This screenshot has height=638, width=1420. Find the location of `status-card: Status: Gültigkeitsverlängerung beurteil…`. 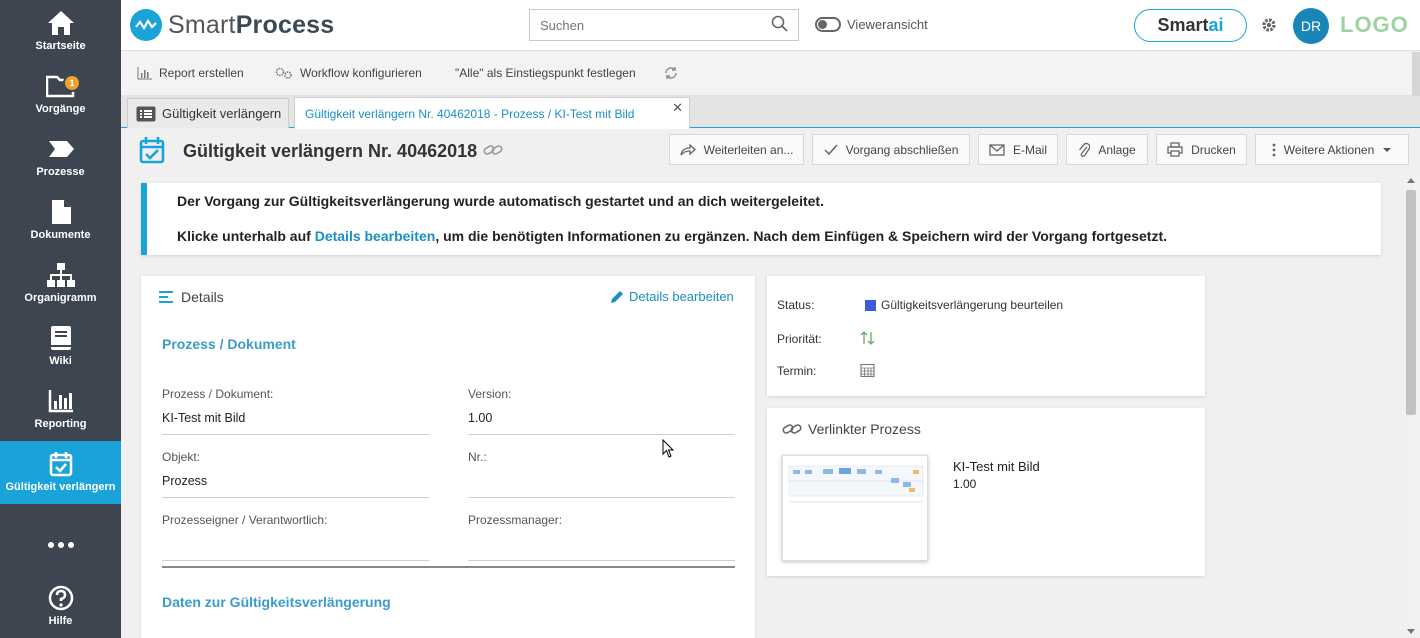

status-card: Status: Gültigkeitsverlängerung beurteil… is located at coordinates (986, 336).